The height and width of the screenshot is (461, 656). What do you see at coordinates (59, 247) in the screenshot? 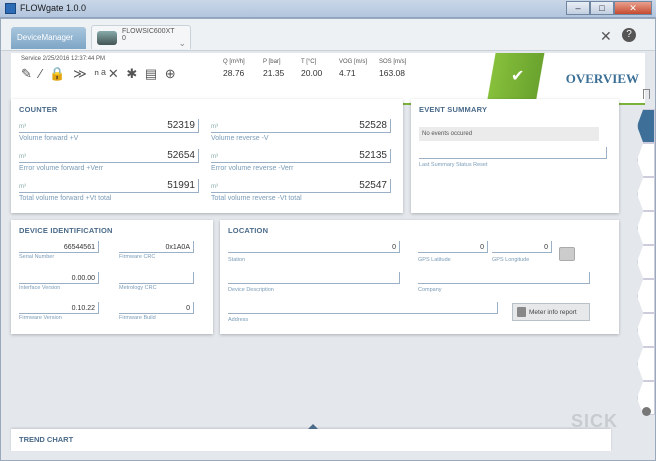
I see `serial-number-field: 66544561` at bounding box center [59, 247].